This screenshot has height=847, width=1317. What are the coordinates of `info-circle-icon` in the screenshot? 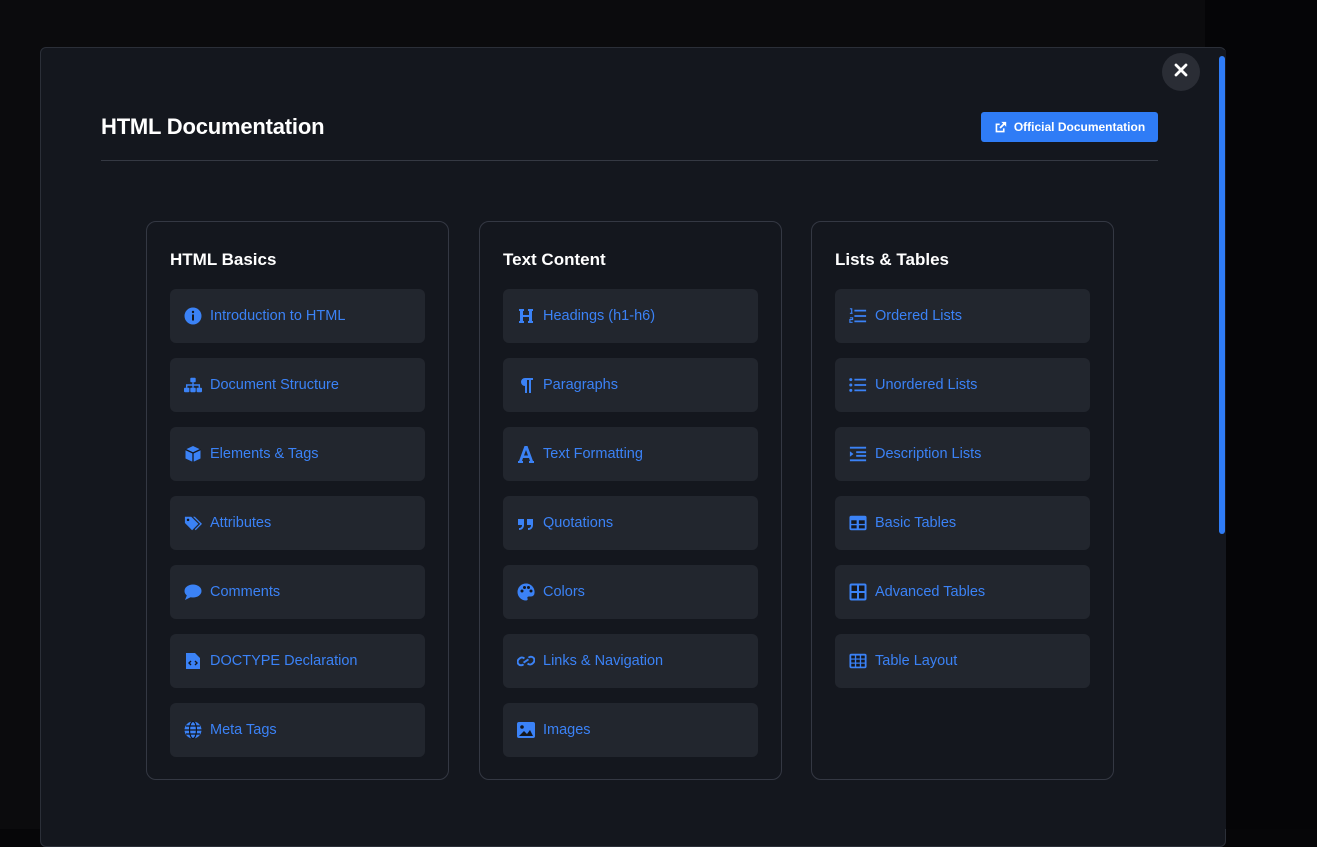 It's located at (193, 316).